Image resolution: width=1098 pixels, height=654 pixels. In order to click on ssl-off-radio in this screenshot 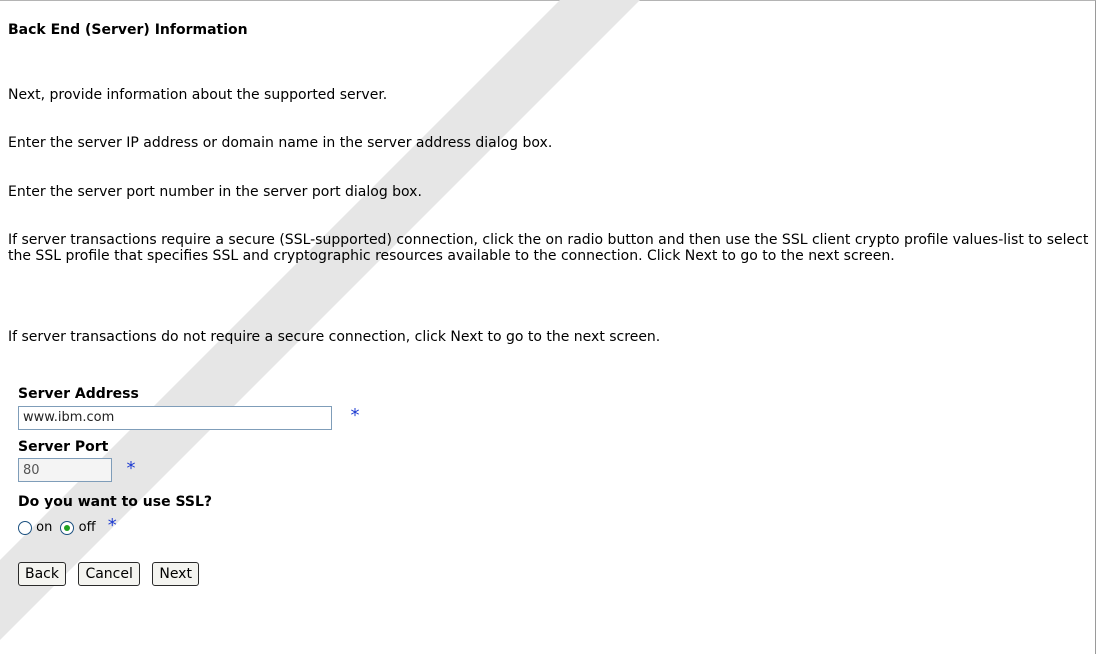, I will do `click(67, 527)`.